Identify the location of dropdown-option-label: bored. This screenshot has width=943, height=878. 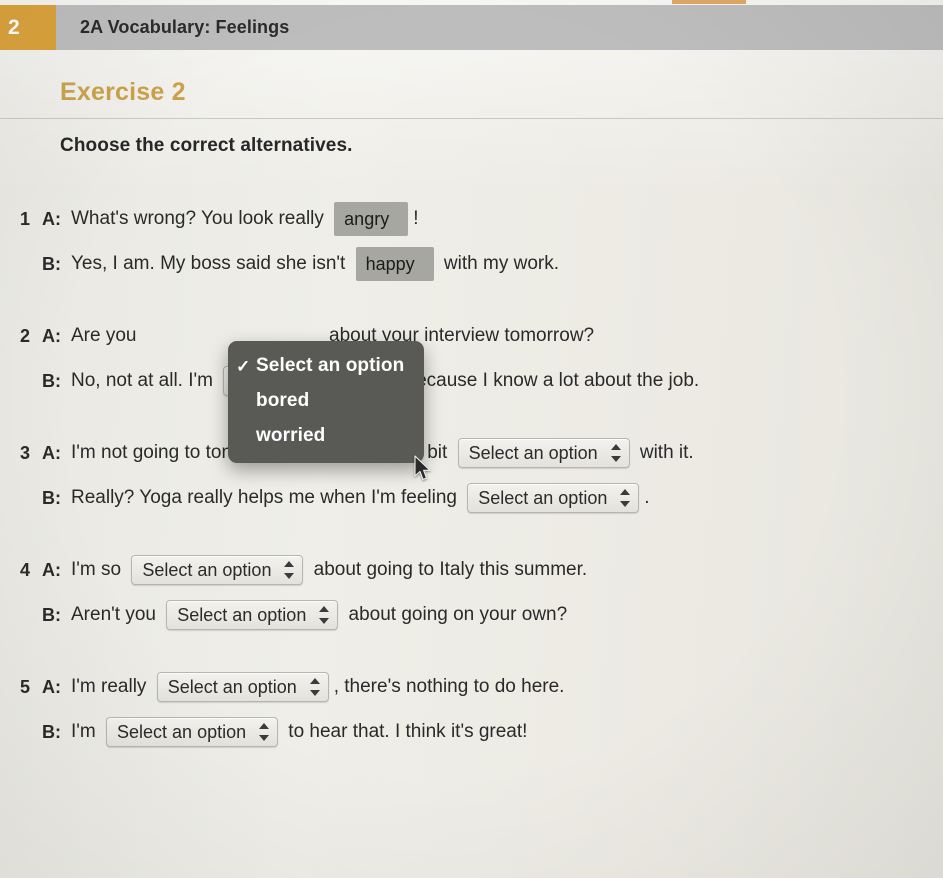
(283, 400).